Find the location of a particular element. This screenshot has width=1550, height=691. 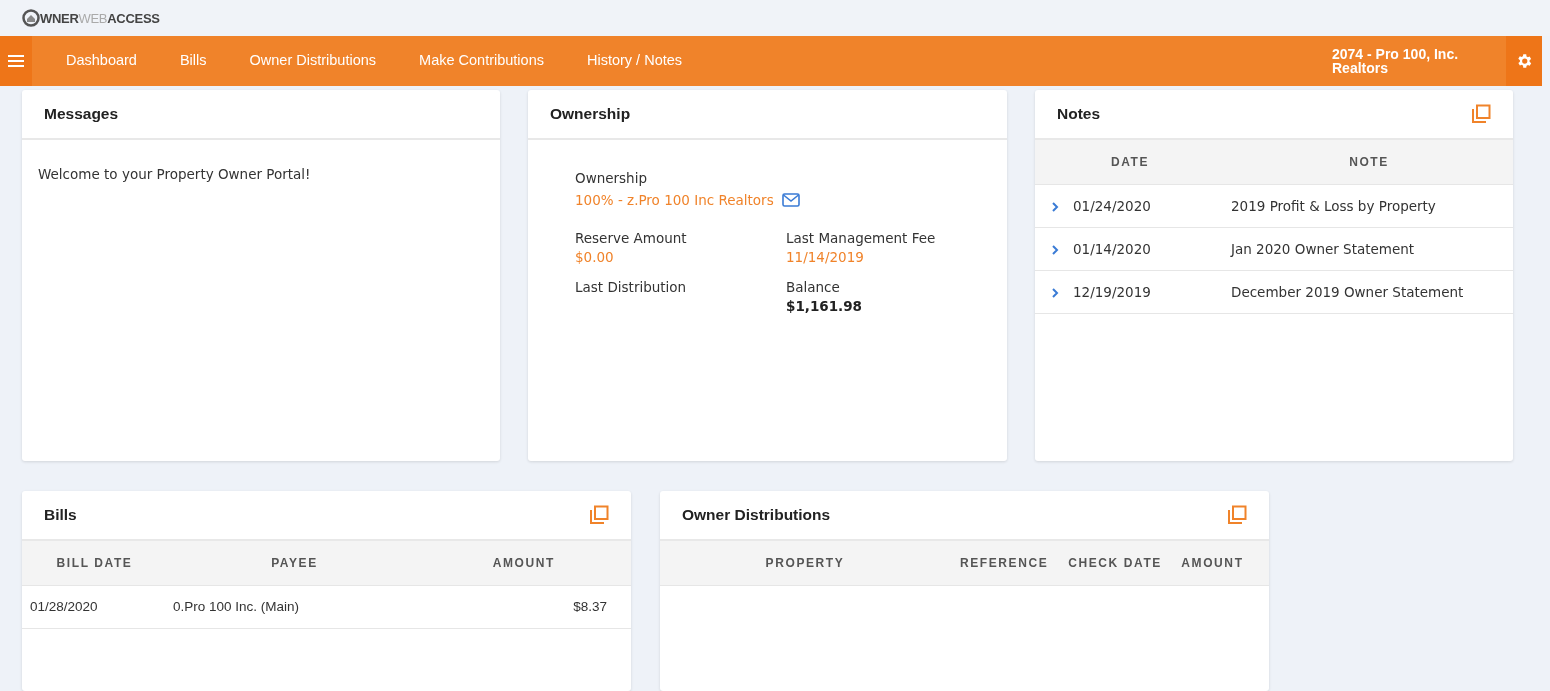

field-label: Reserve Amount is located at coordinates (631, 238).